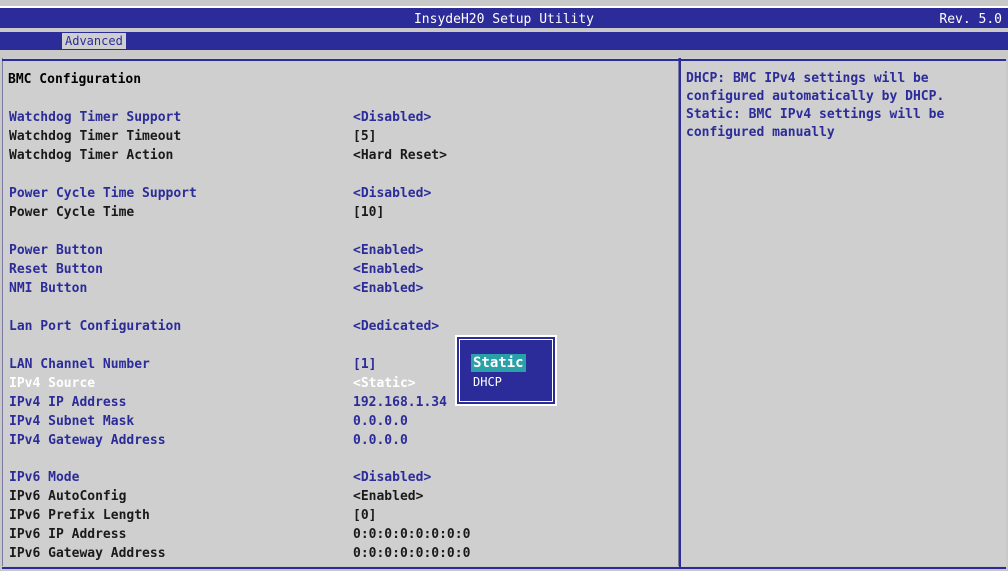 The width and height of the screenshot is (1008, 571). Describe the element at coordinates (338, 479) in the screenshot. I see `setting-row-ipv6-mode: IPv6 Mode <Disabled>` at that location.